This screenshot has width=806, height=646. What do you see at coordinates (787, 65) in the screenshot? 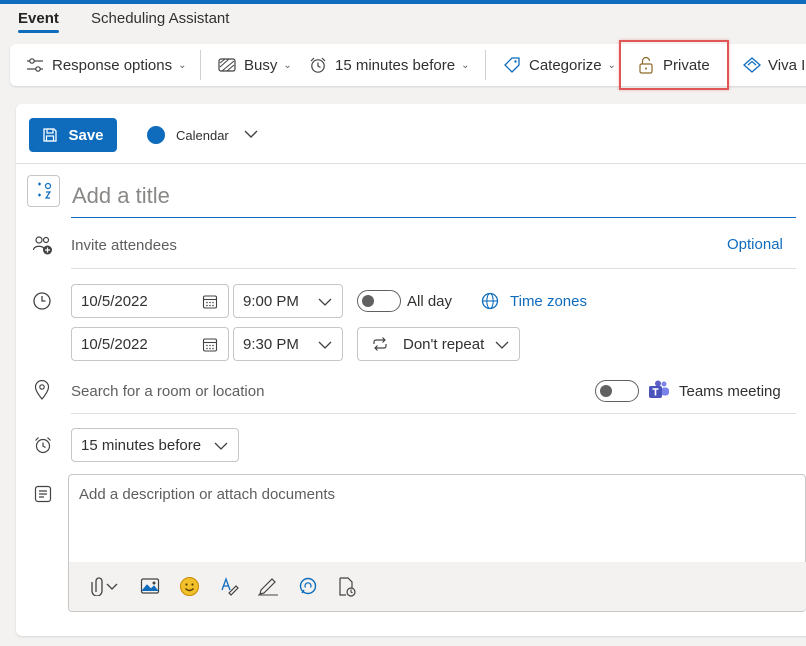
I see `viva-label: Viva I` at bounding box center [787, 65].